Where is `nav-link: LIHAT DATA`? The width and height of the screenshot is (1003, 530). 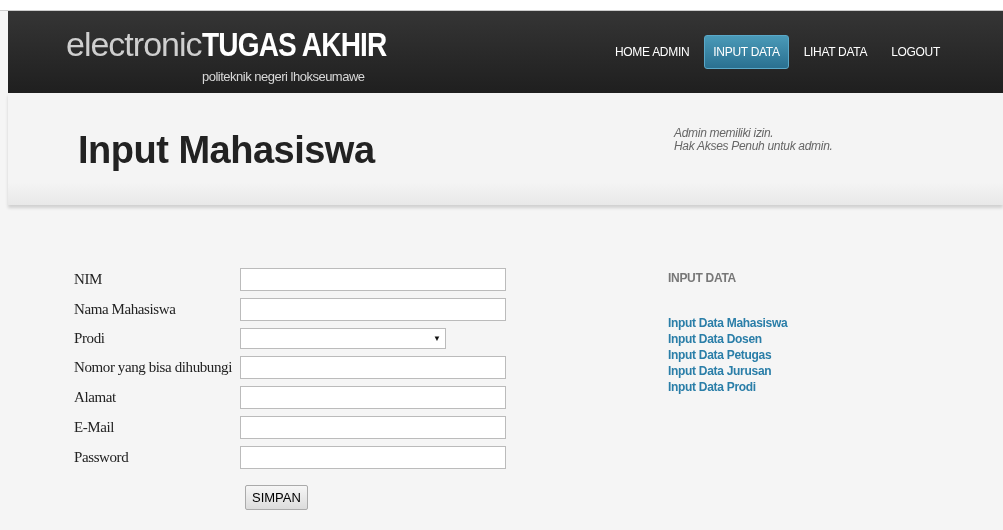 nav-link: LIHAT DATA is located at coordinates (835, 52).